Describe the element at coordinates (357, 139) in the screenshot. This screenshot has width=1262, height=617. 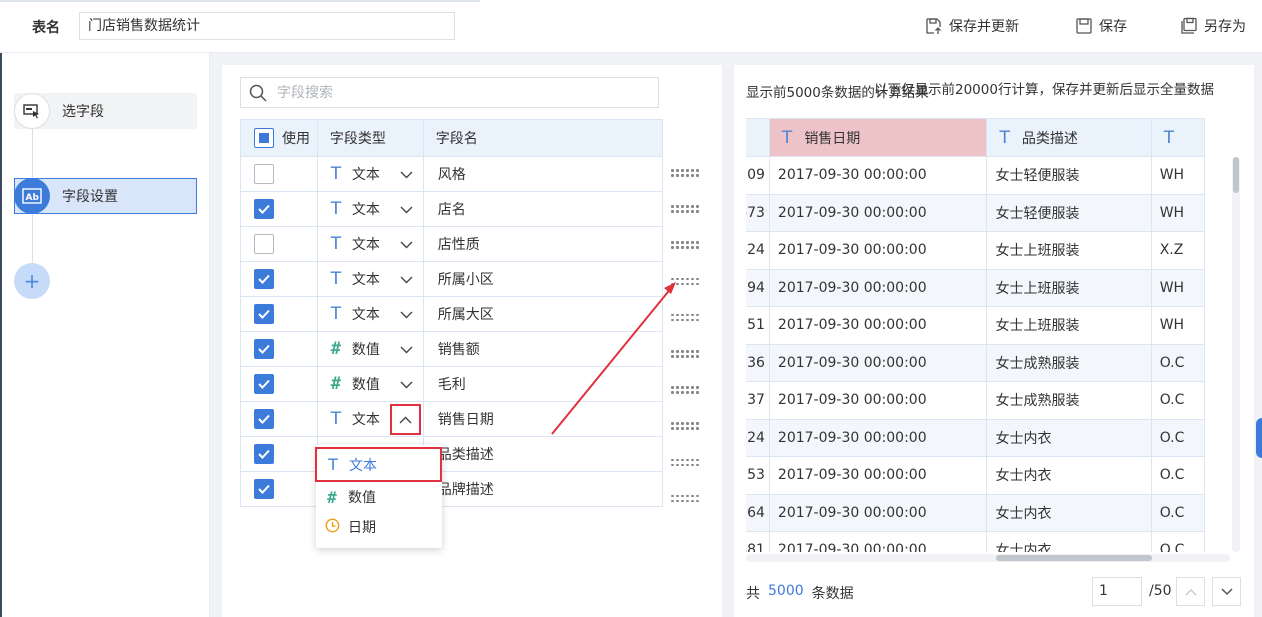
I see `col-type-label: 字段类型` at that location.